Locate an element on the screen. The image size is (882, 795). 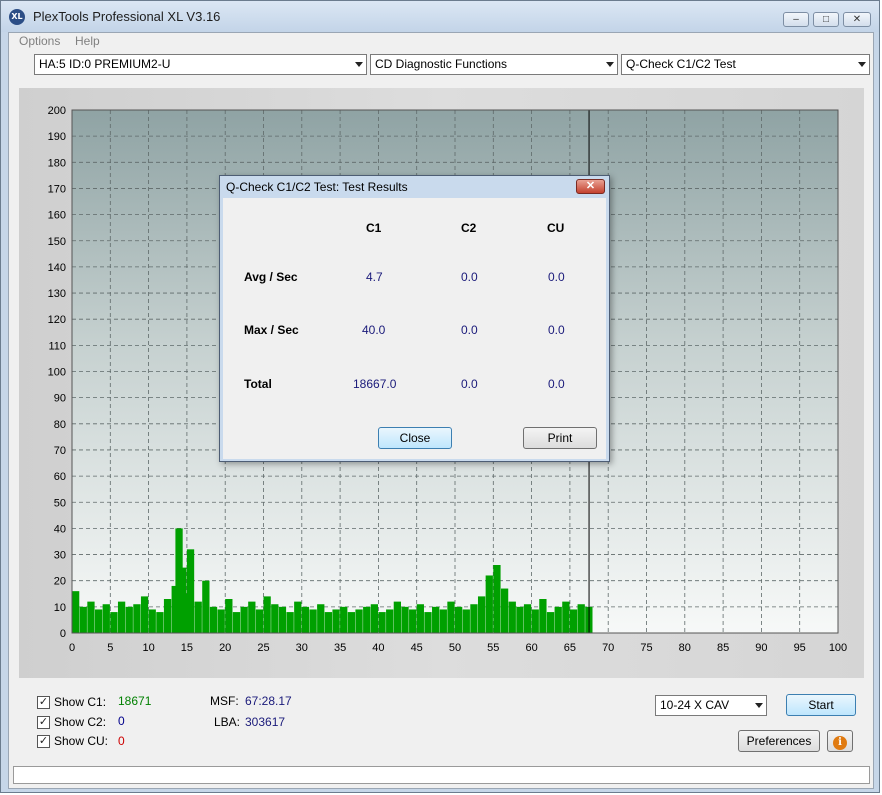
row-label-max: Max / Sec is located at coordinates (271, 330).